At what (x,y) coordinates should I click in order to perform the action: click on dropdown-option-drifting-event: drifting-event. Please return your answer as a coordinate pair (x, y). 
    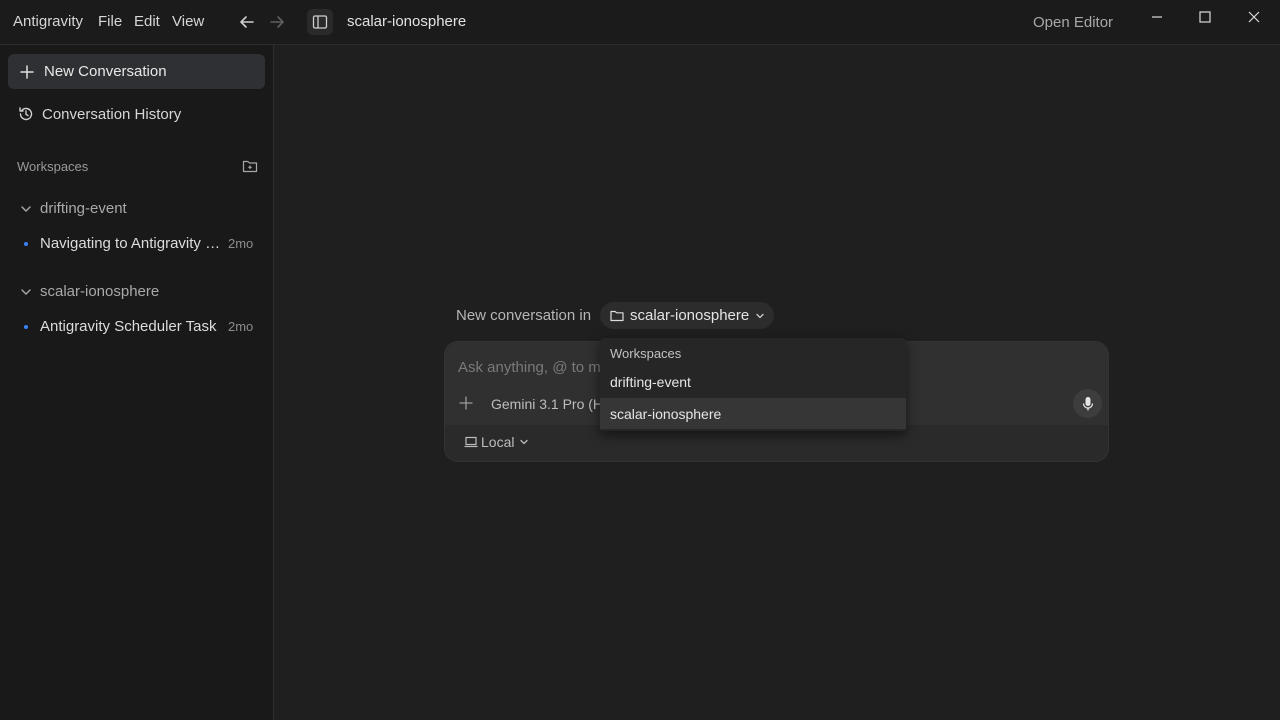
    Looking at the image, I should click on (753, 381).